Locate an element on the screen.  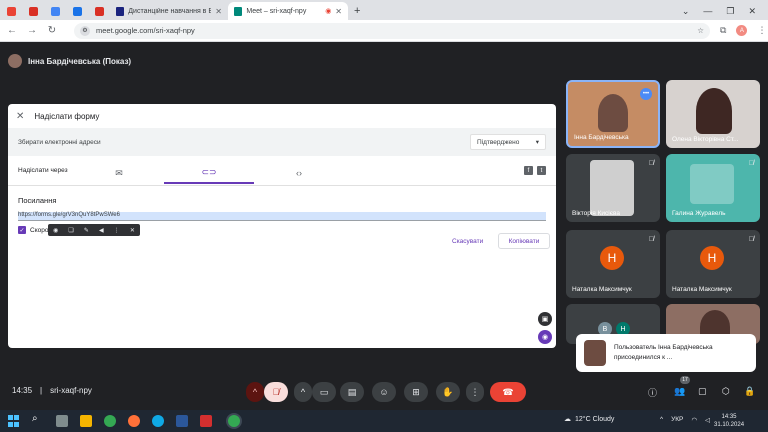
speaker-icon: ◀ is located at coordinates (101, 230).